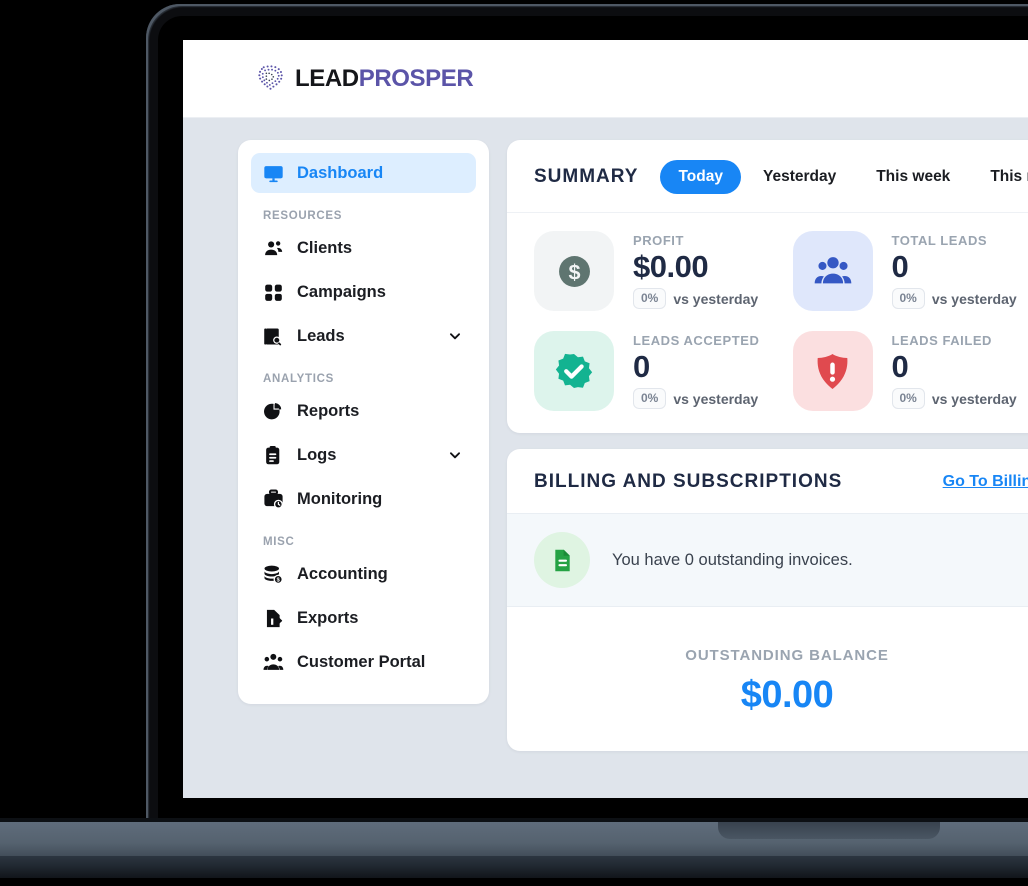  I want to click on summary-title: SUMMARY, so click(586, 176).